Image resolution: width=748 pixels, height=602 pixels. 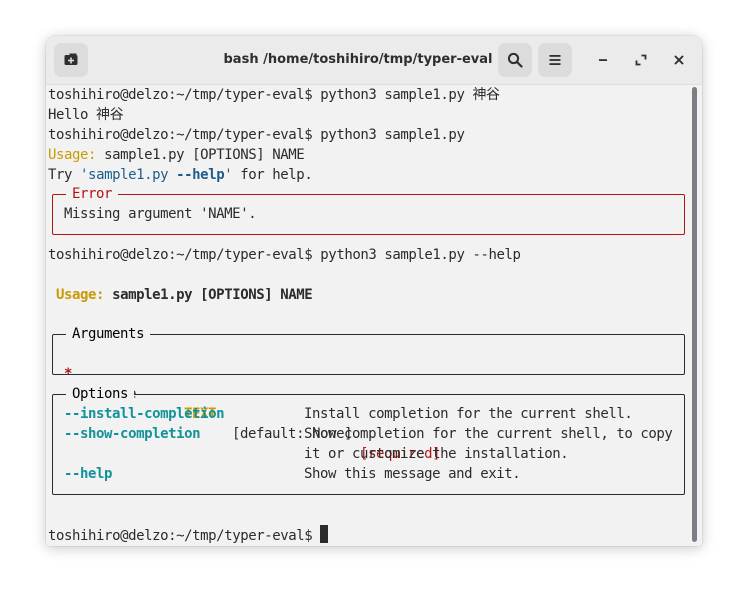 I want to click on menu-icon, so click(x=555, y=60).